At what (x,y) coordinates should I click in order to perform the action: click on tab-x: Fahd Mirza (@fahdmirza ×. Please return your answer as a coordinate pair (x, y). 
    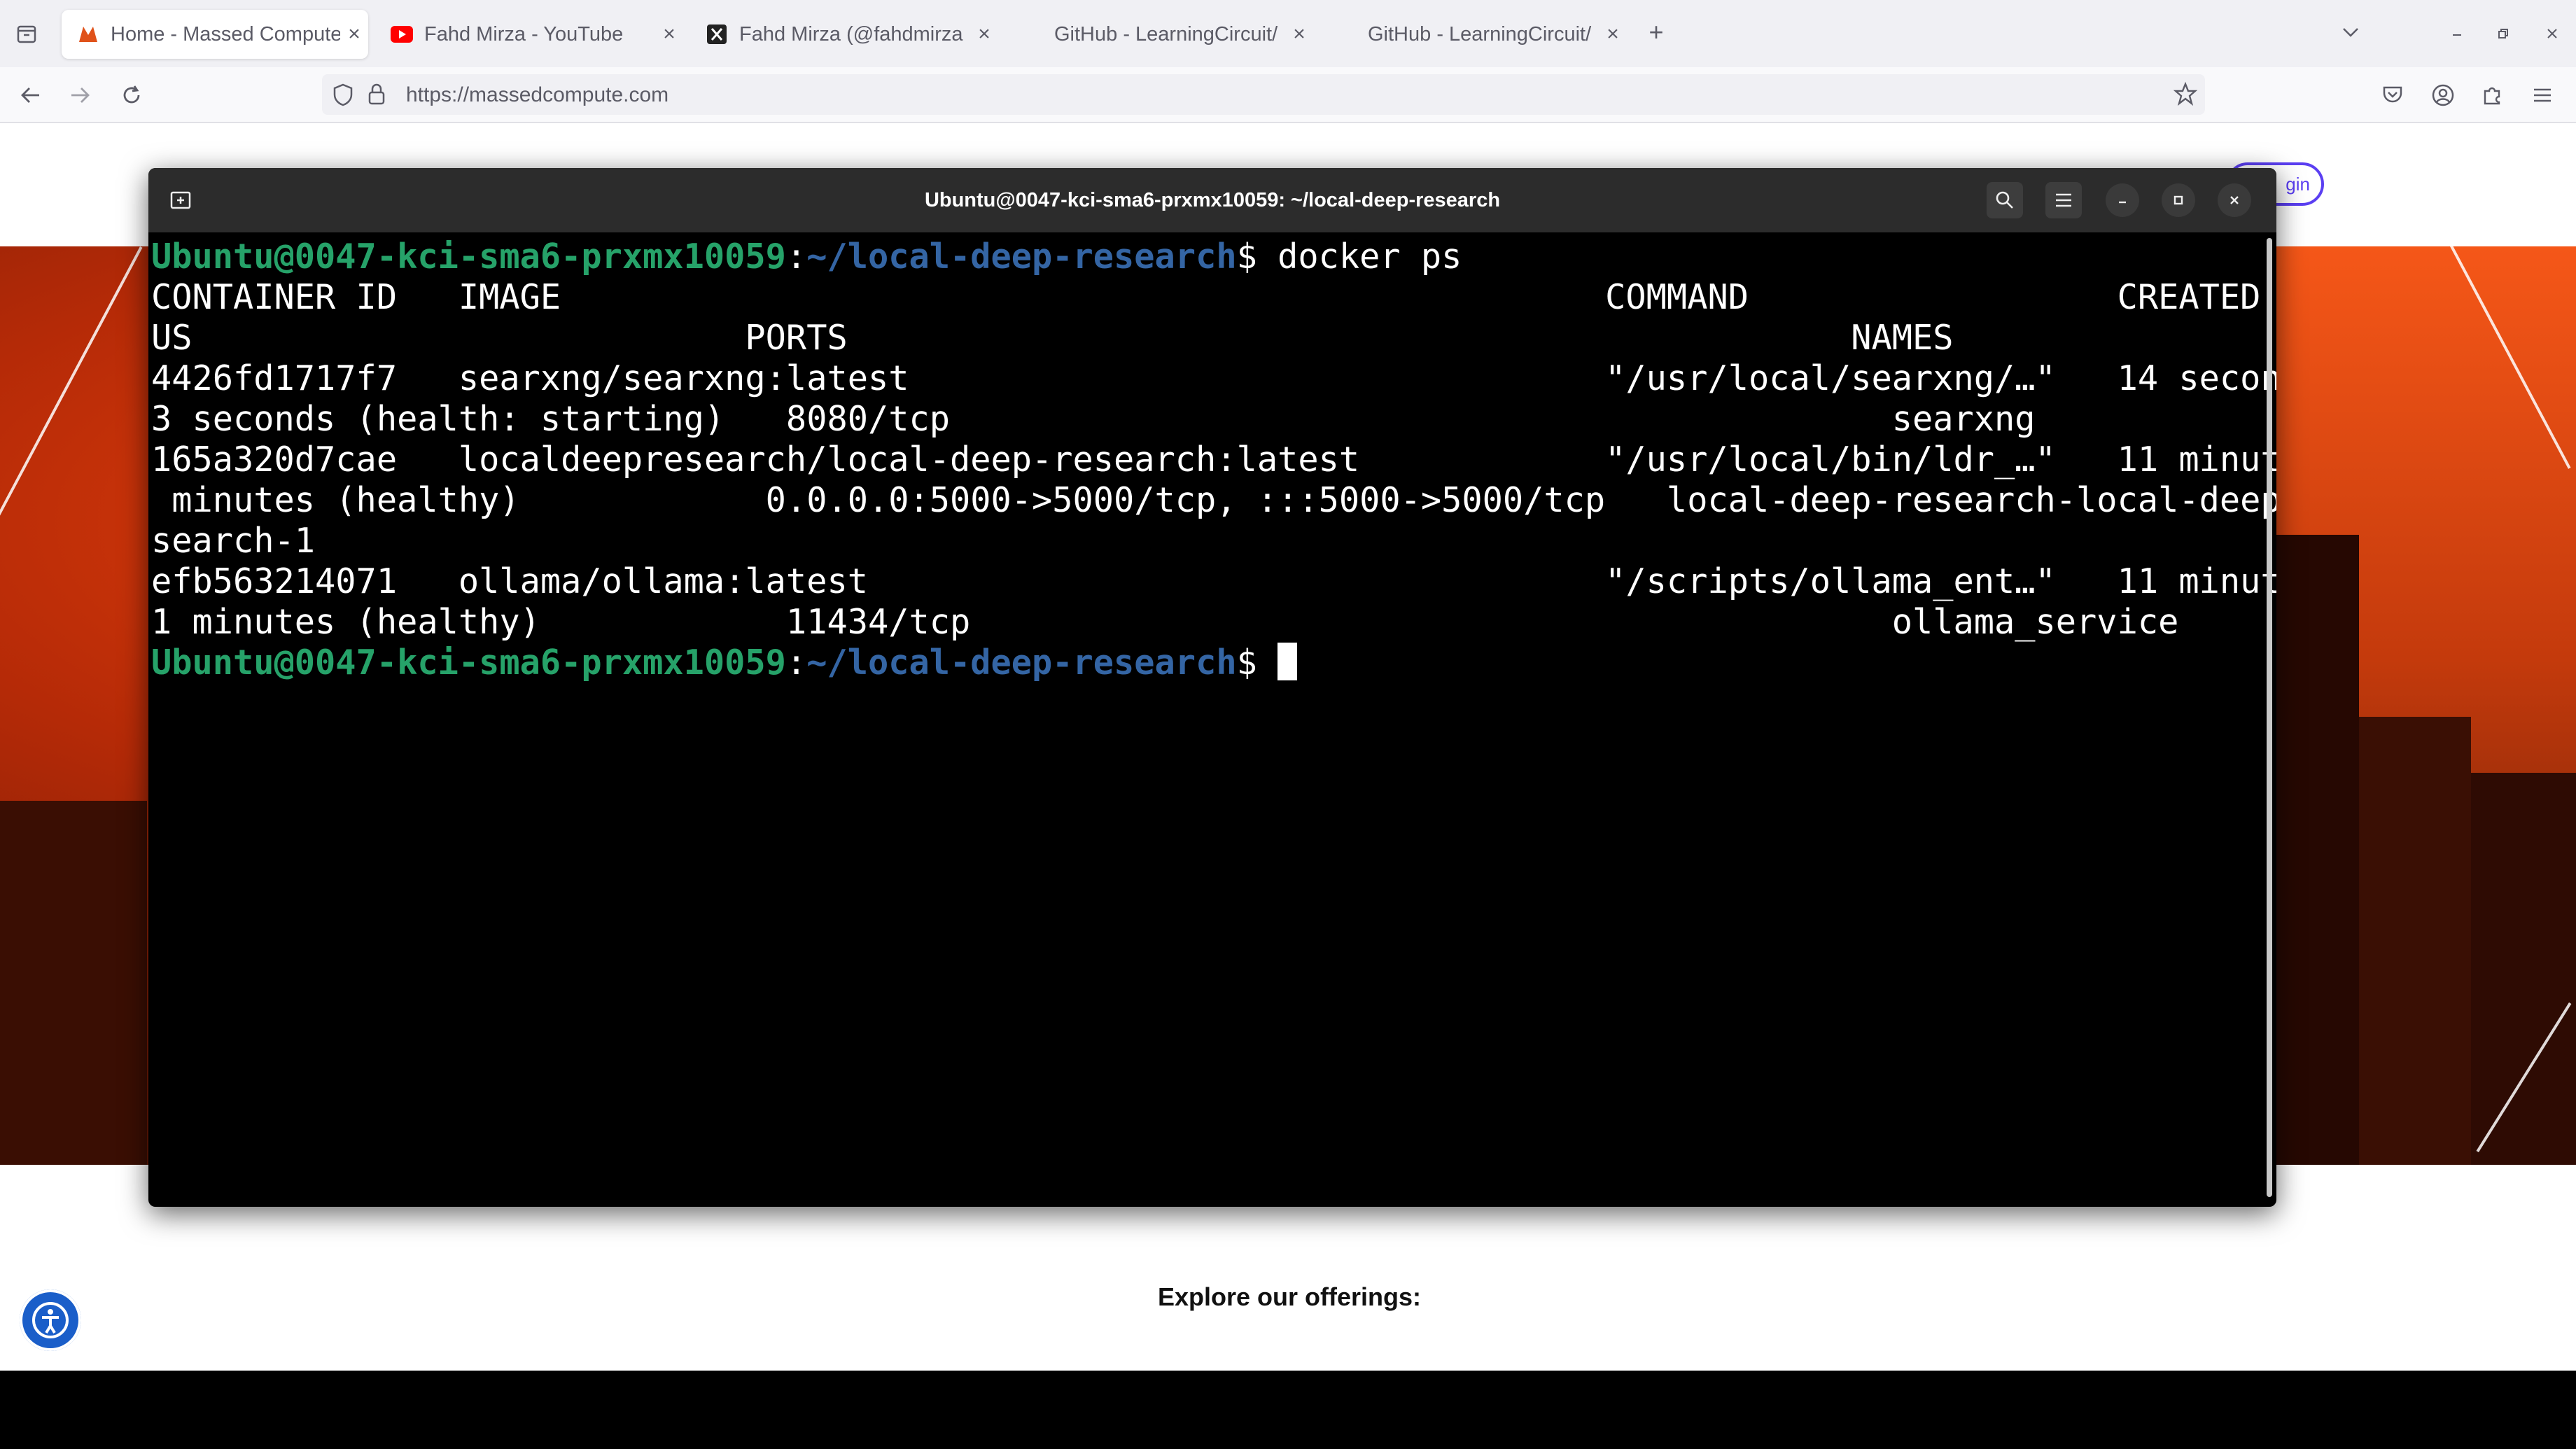
    Looking at the image, I should click on (844, 34).